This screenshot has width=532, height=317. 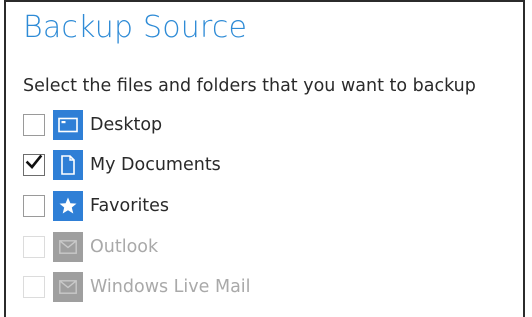 I want to click on favorites-checkbox, so click(x=34, y=206).